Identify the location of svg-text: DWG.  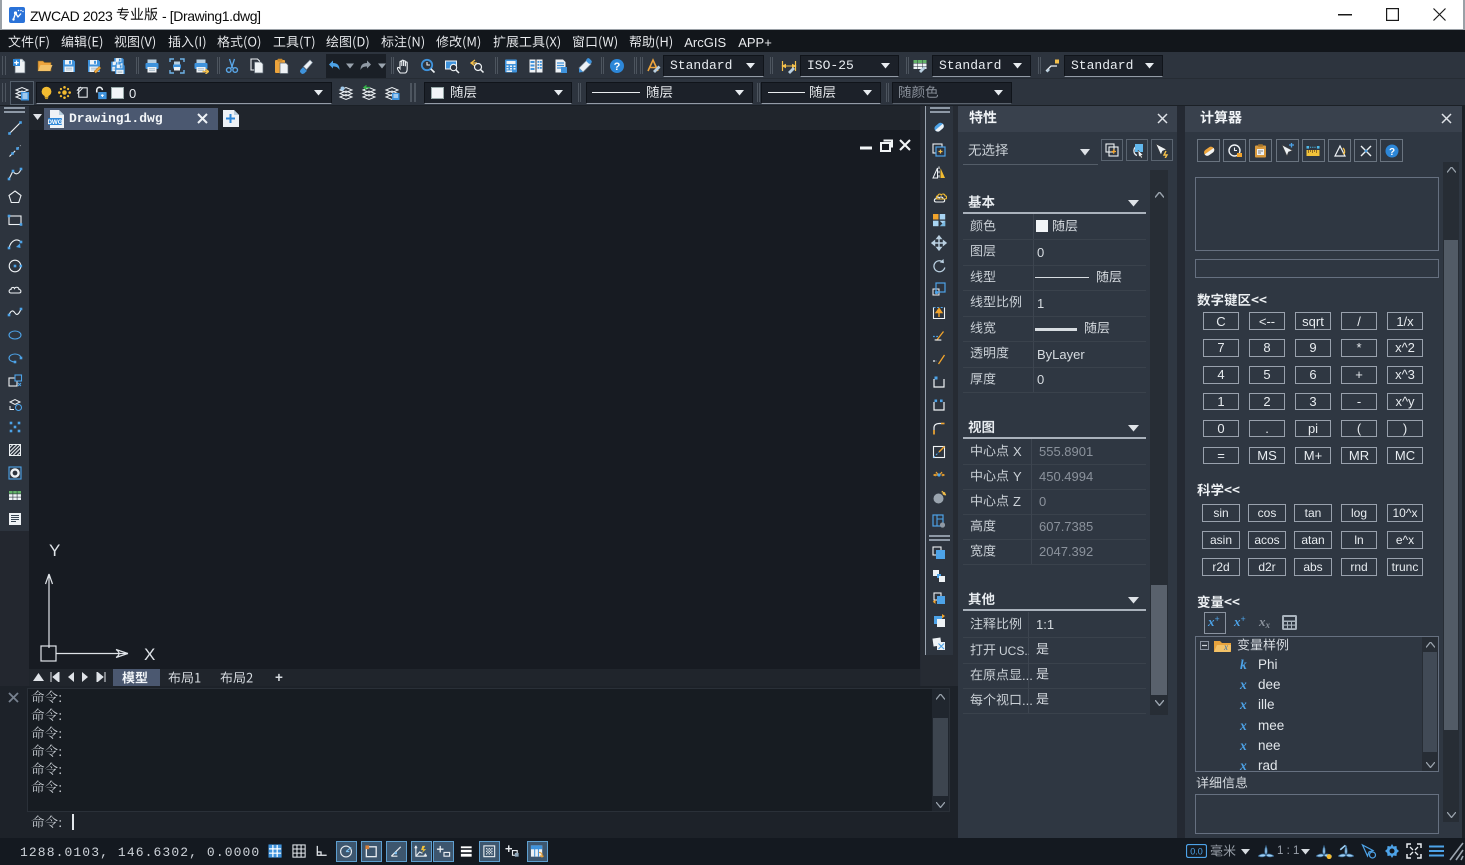
(55, 122).